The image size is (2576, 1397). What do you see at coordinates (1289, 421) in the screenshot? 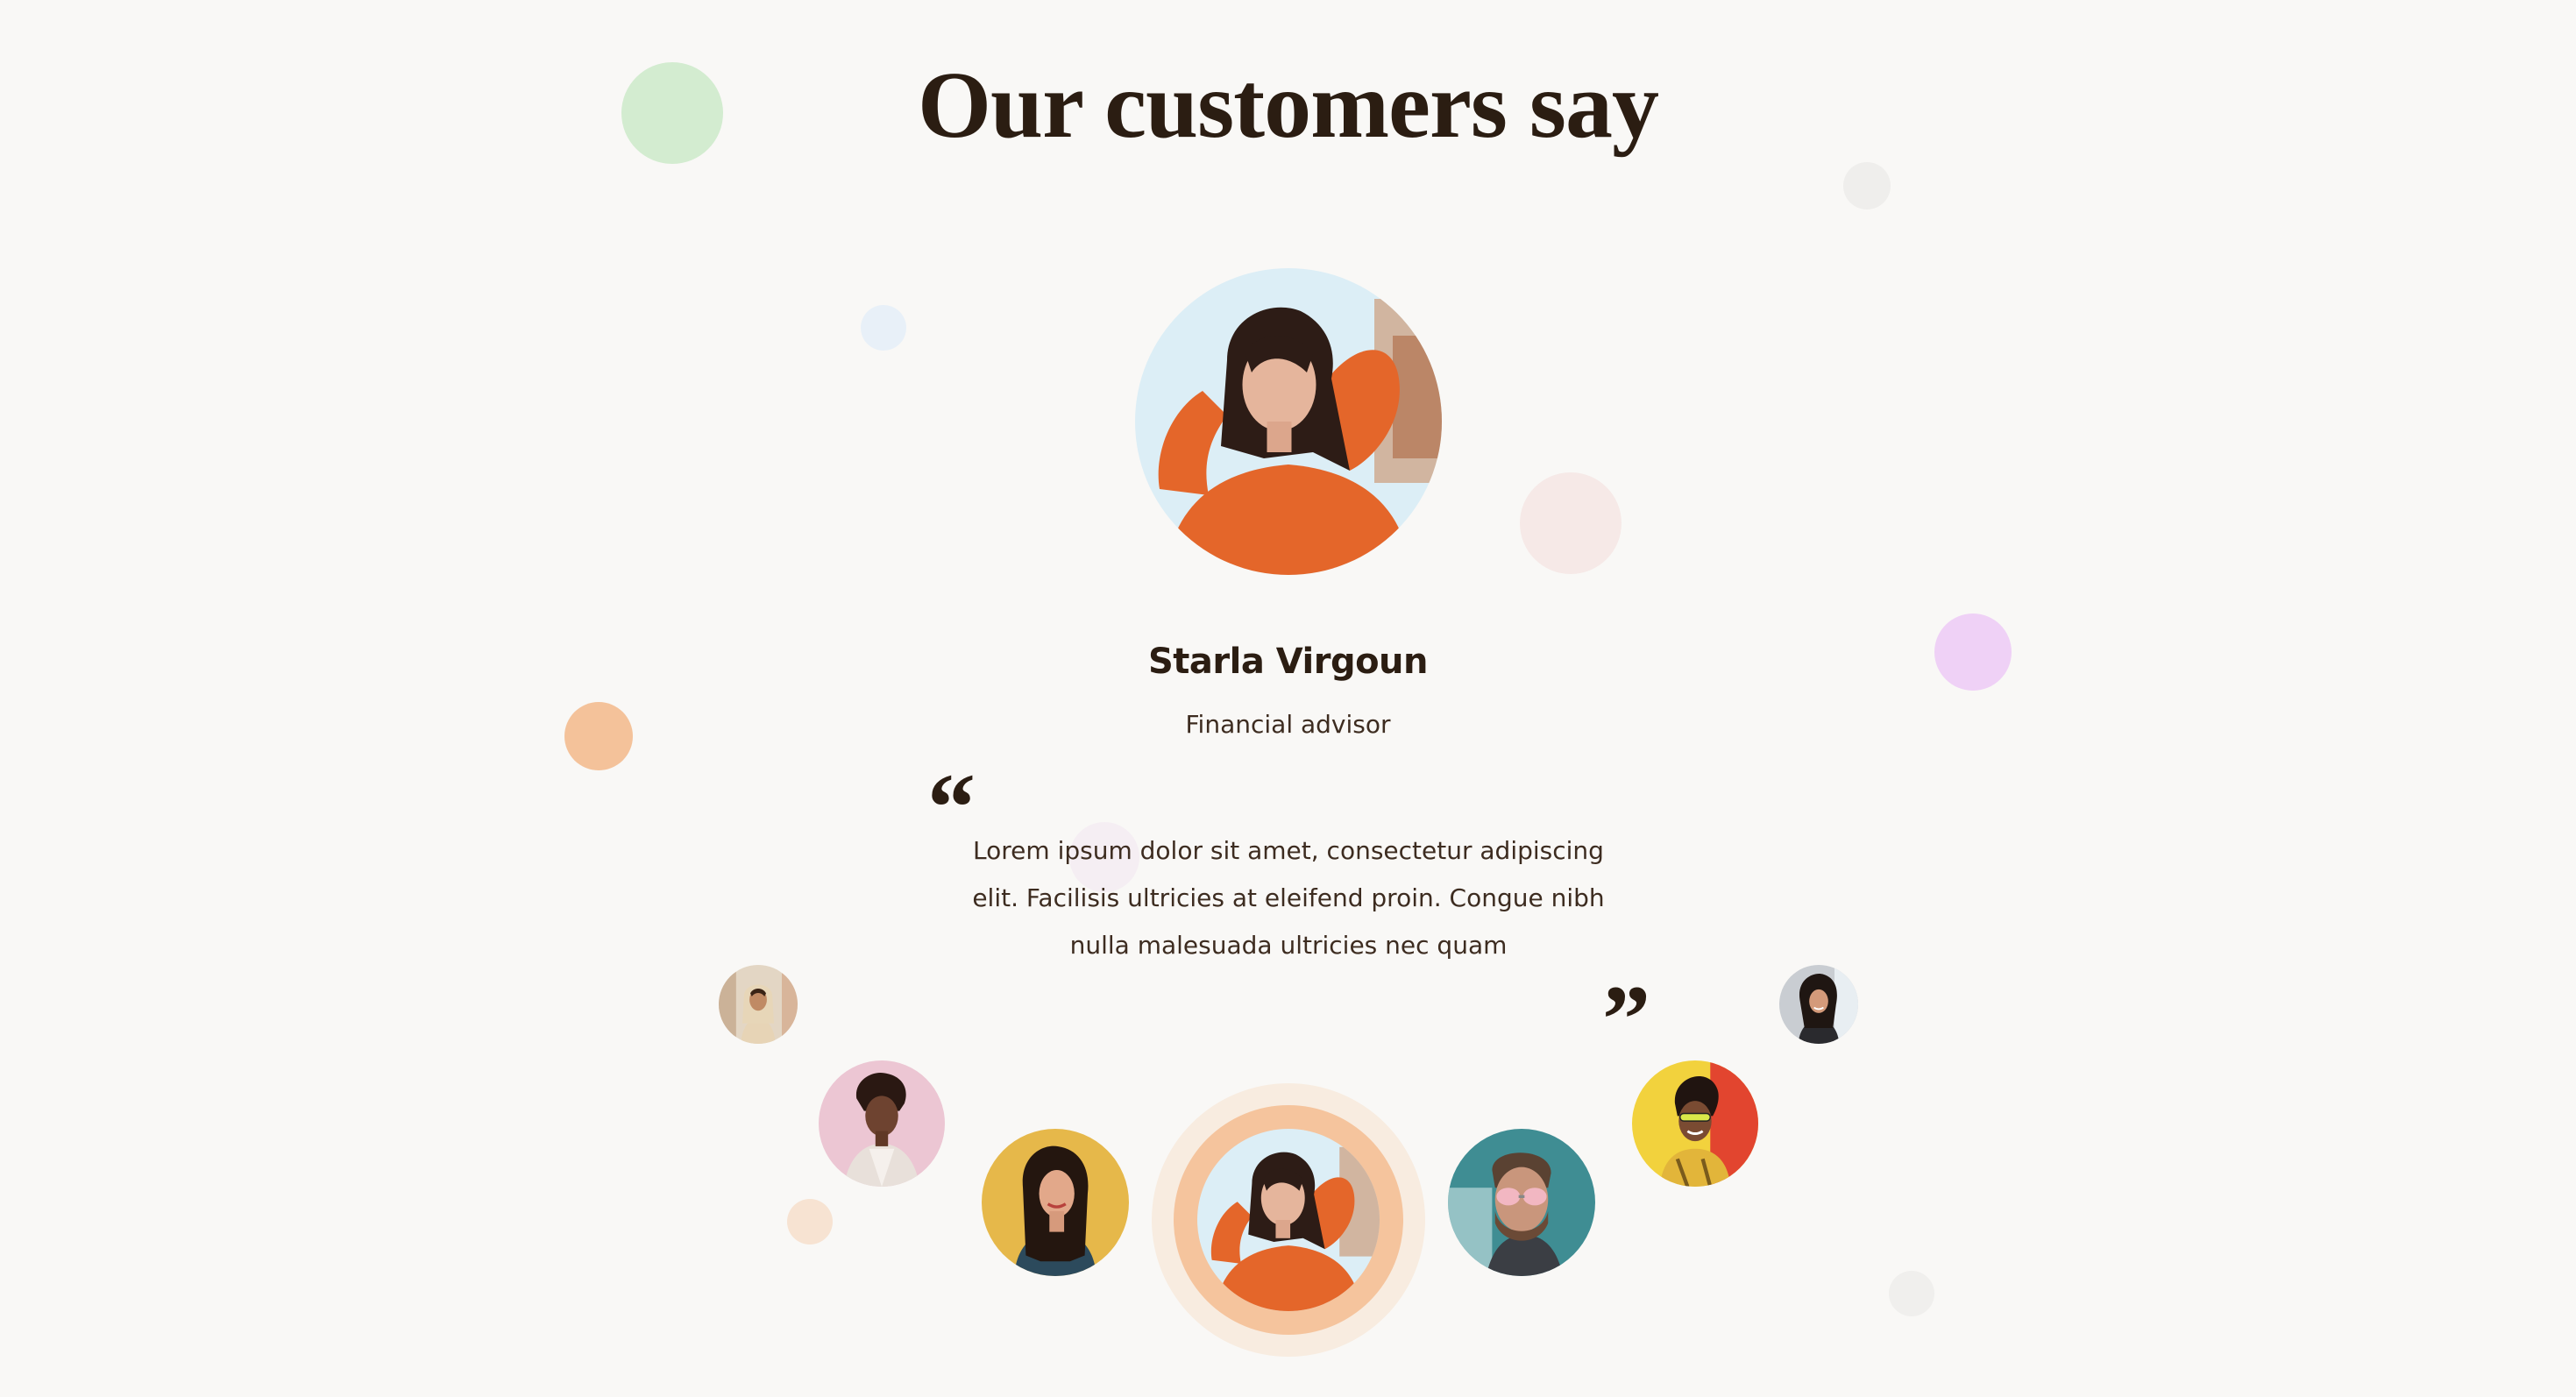
I see `active-customer-avatar` at bounding box center [1289, 421].